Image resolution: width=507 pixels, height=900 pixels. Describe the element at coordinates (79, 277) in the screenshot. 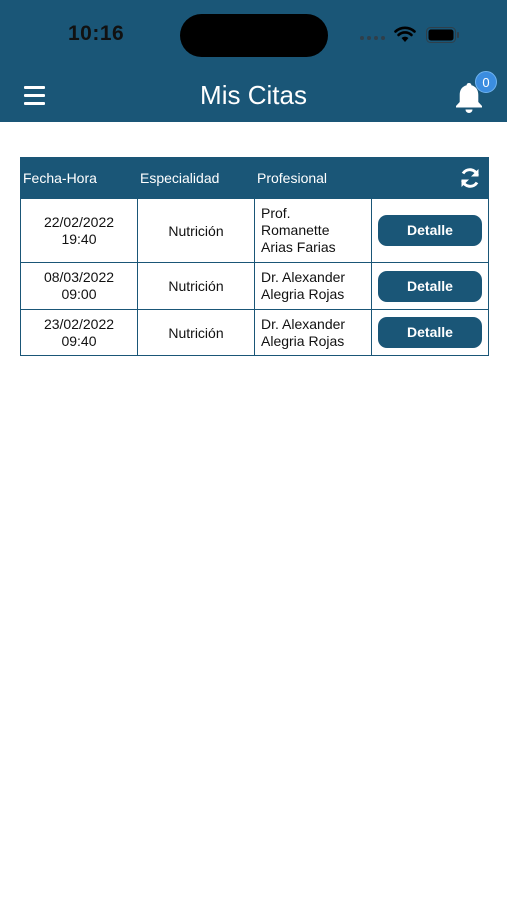

I see `appointment-date: 08/03/2022` at that location.